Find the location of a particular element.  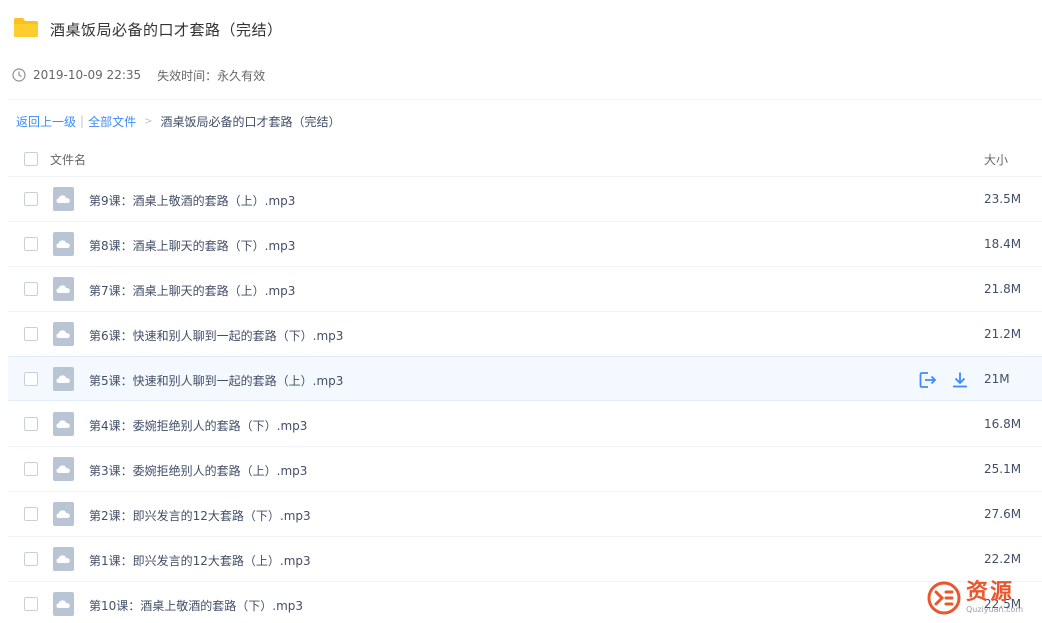

share-time: 2019-10-09 22:35 is located at coordinates (87, 75).